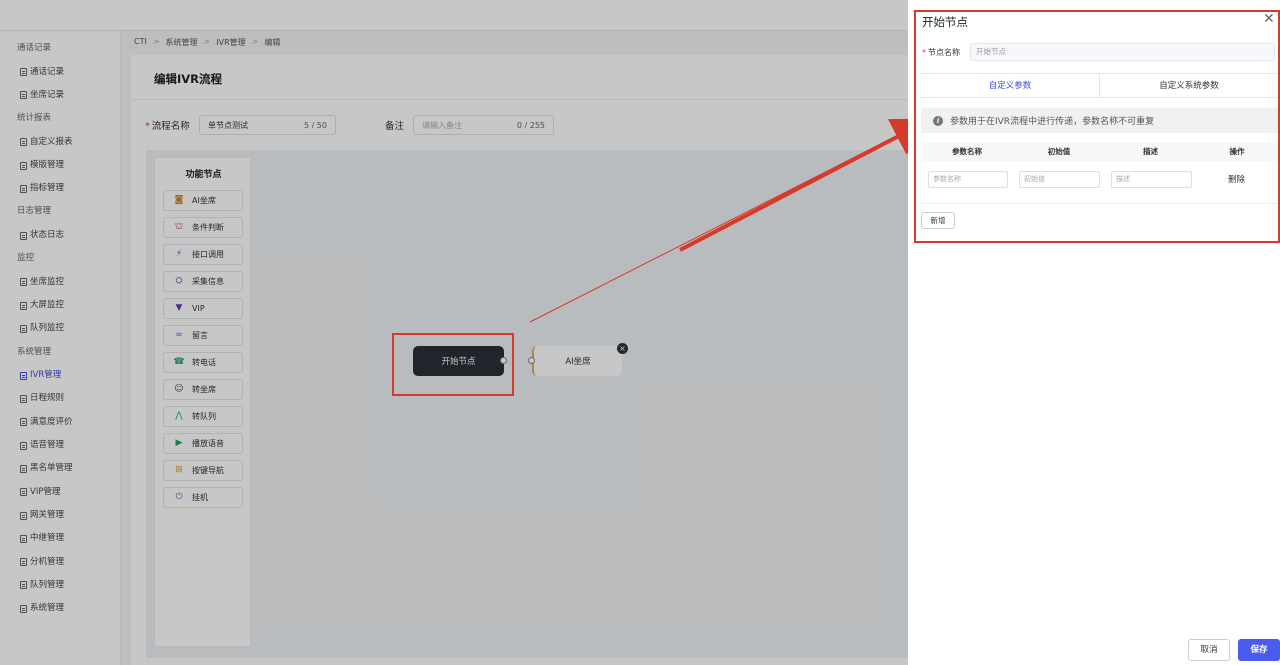 The width and height of the screenshot is (1280, 665). Describe the element at coordinates (1259, 650) in the screenshot. I see `save-button: 保存` at that location.